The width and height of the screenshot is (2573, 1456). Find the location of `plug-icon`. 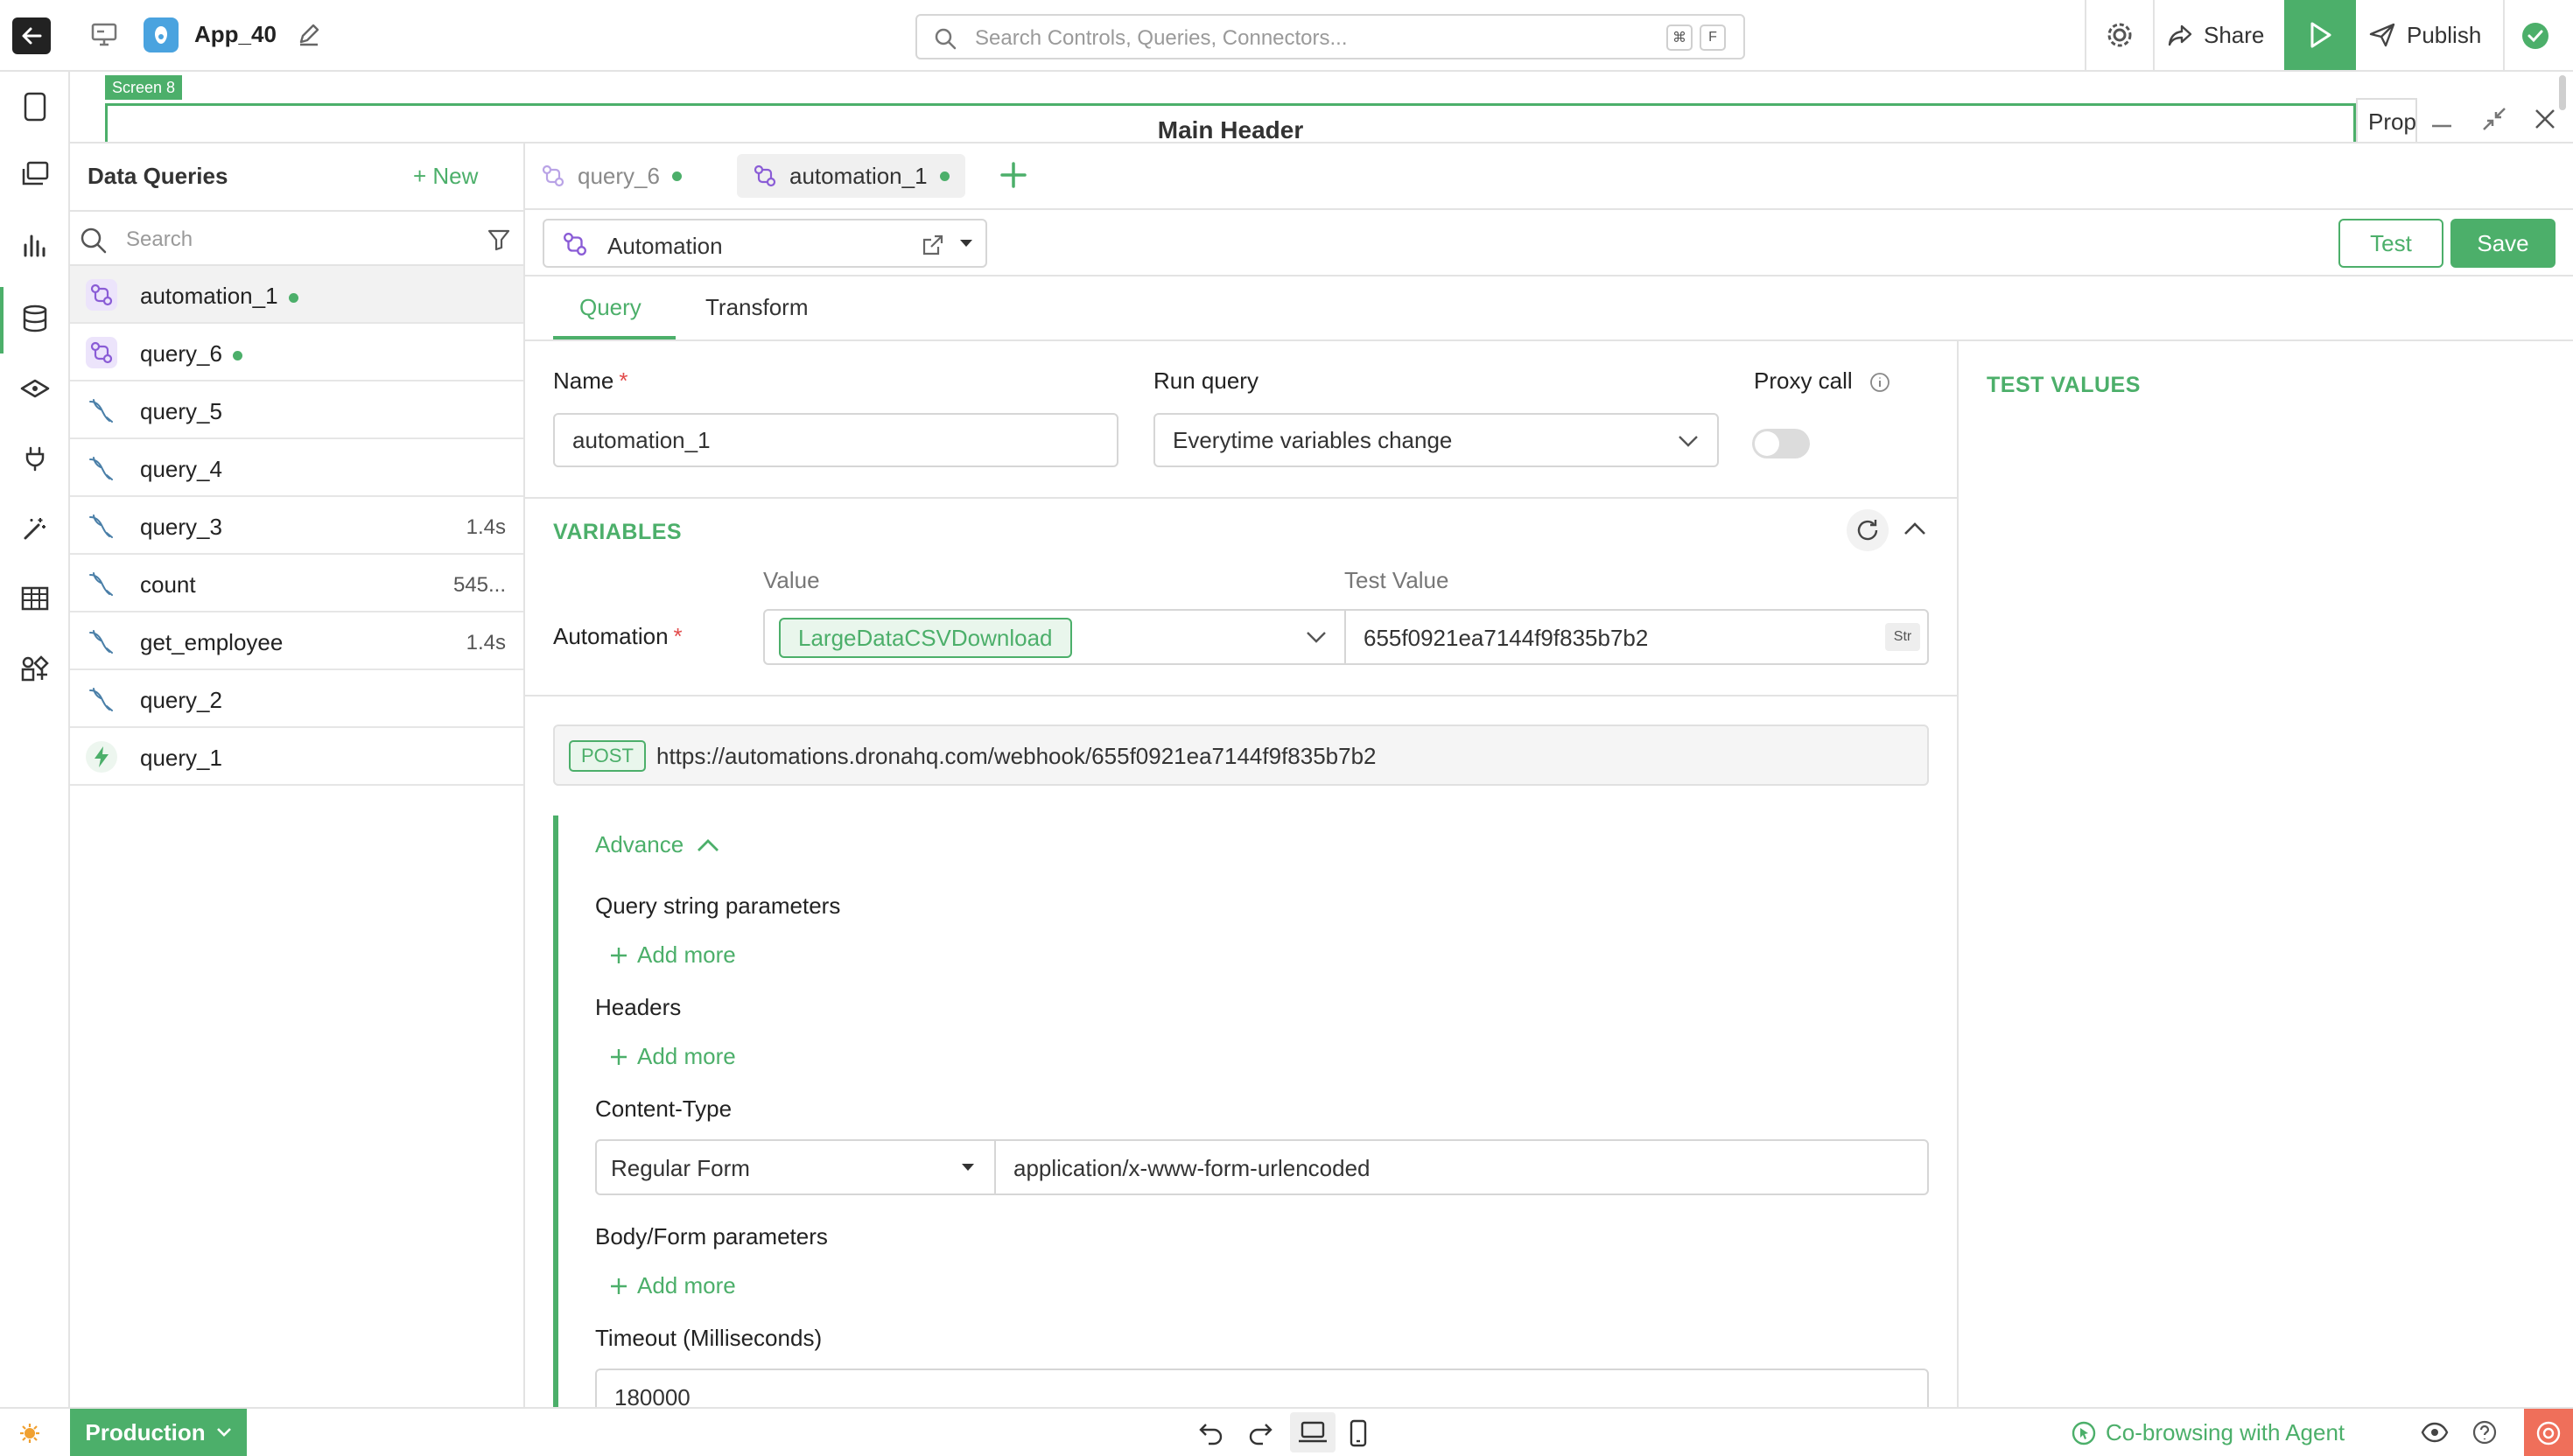

plug-icon is located at coordinates (35, 458).